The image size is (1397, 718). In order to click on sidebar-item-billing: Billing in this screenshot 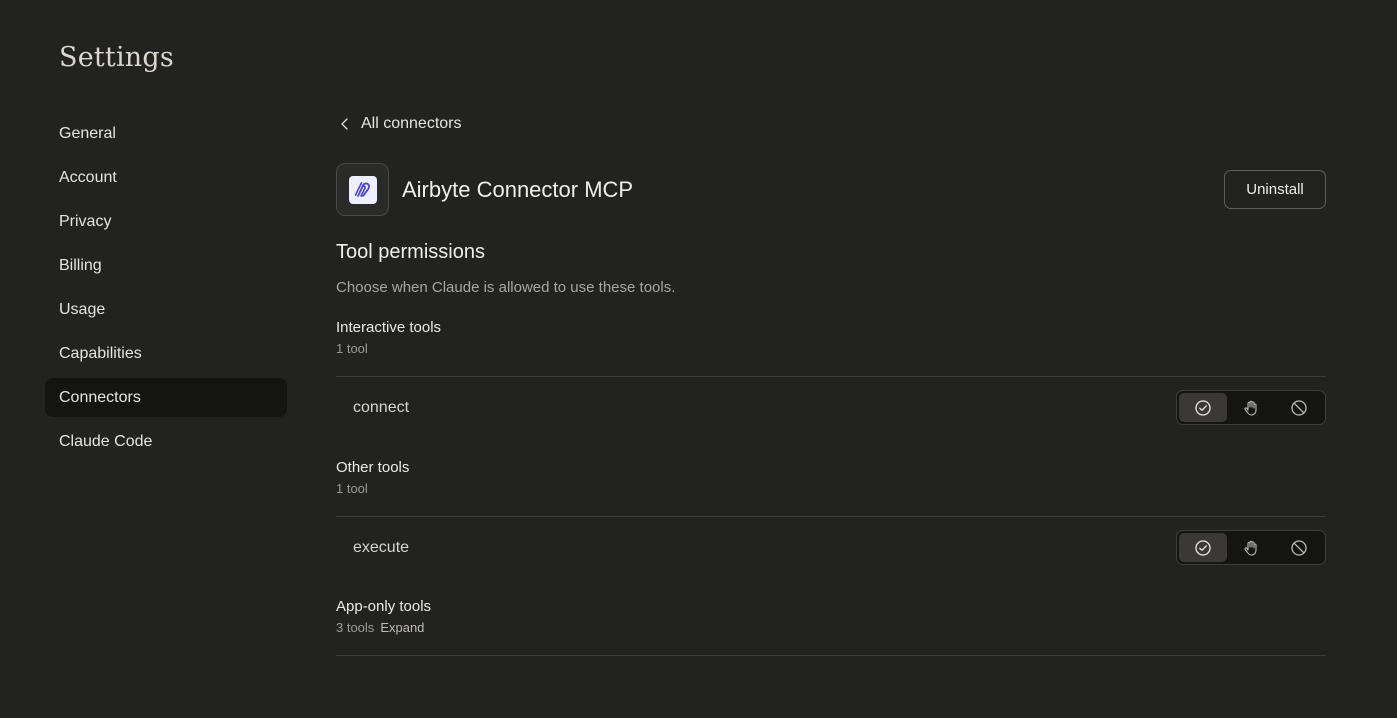, I will do `click(166, 265)`.